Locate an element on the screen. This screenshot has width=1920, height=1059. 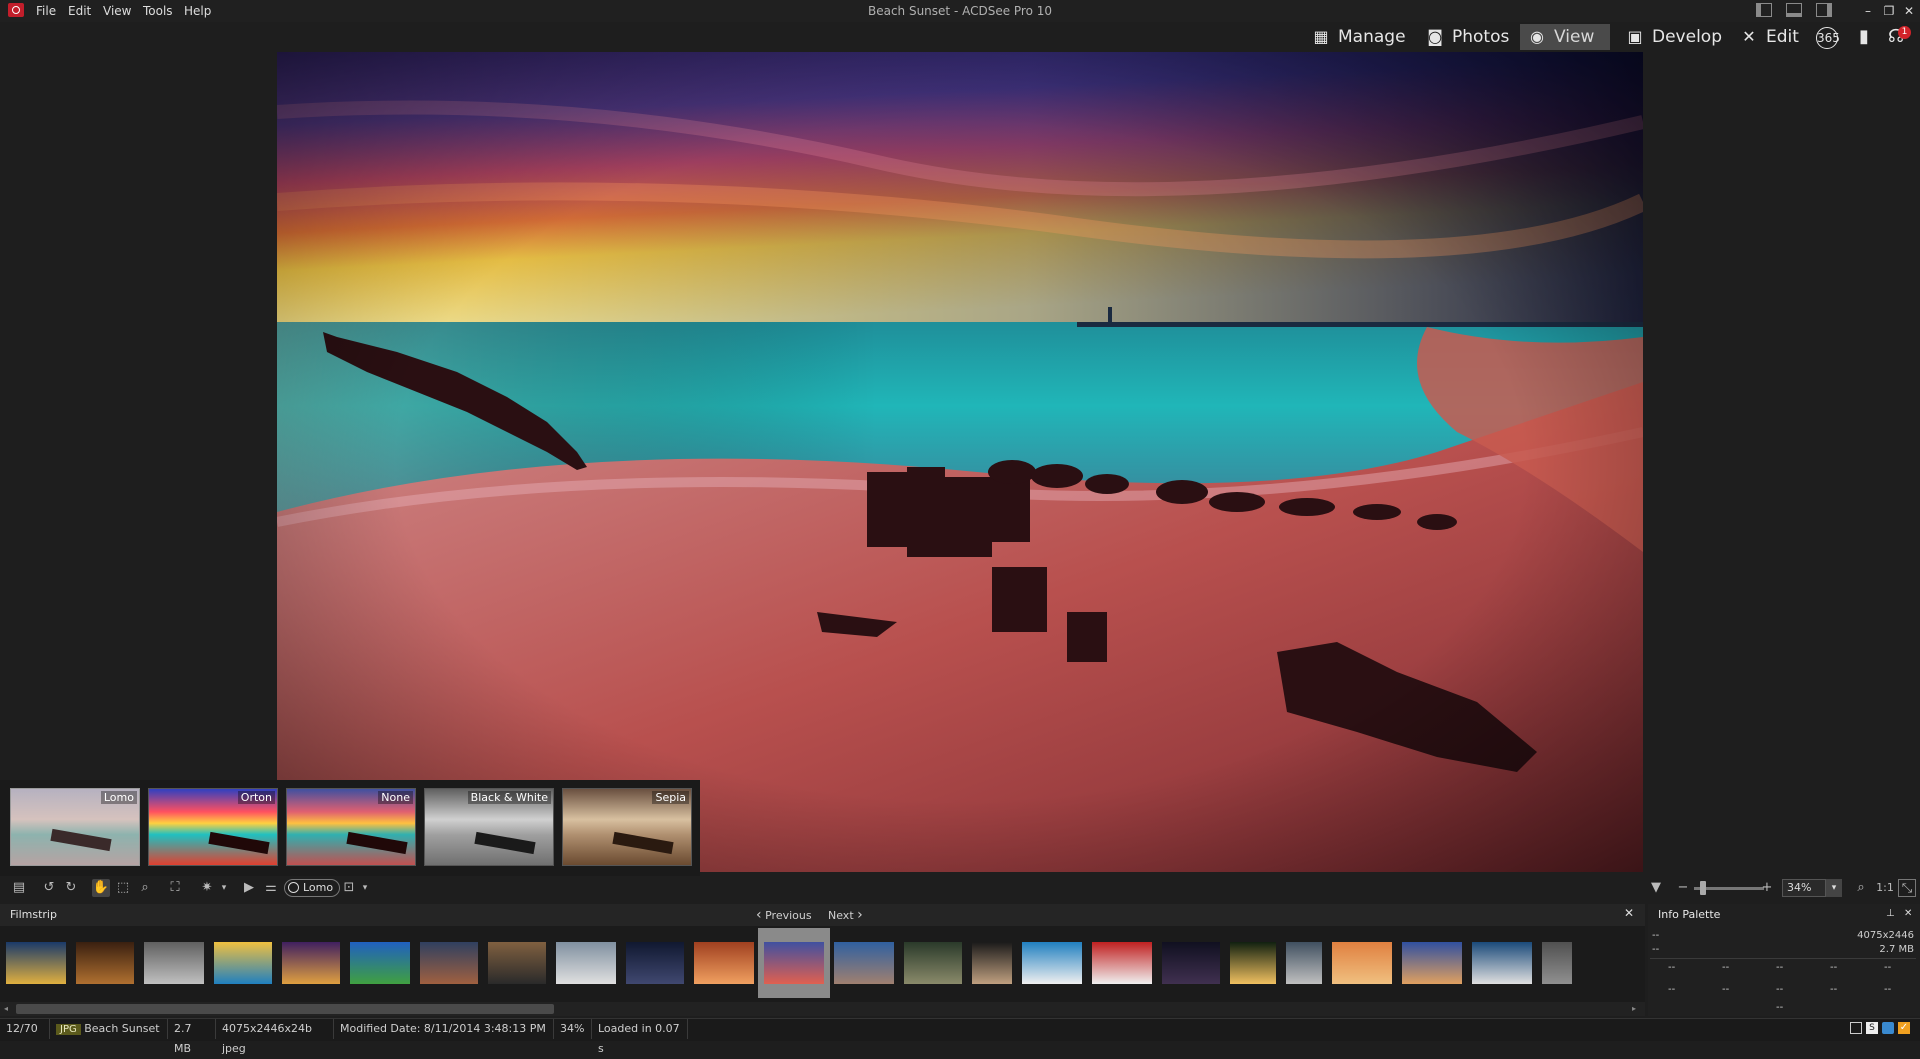
preset-label: Lomo is located at coordinates (118, 797).